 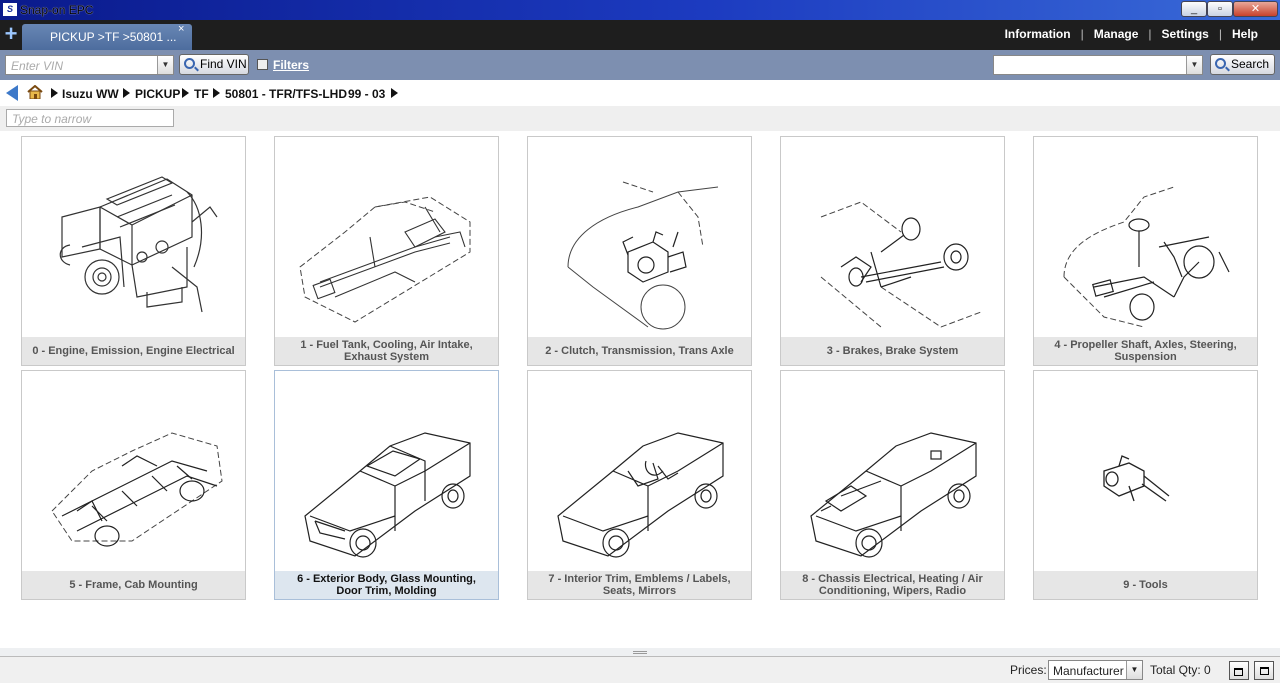 I want to click on maximize-pane-button, so click(x=1264, y=670).